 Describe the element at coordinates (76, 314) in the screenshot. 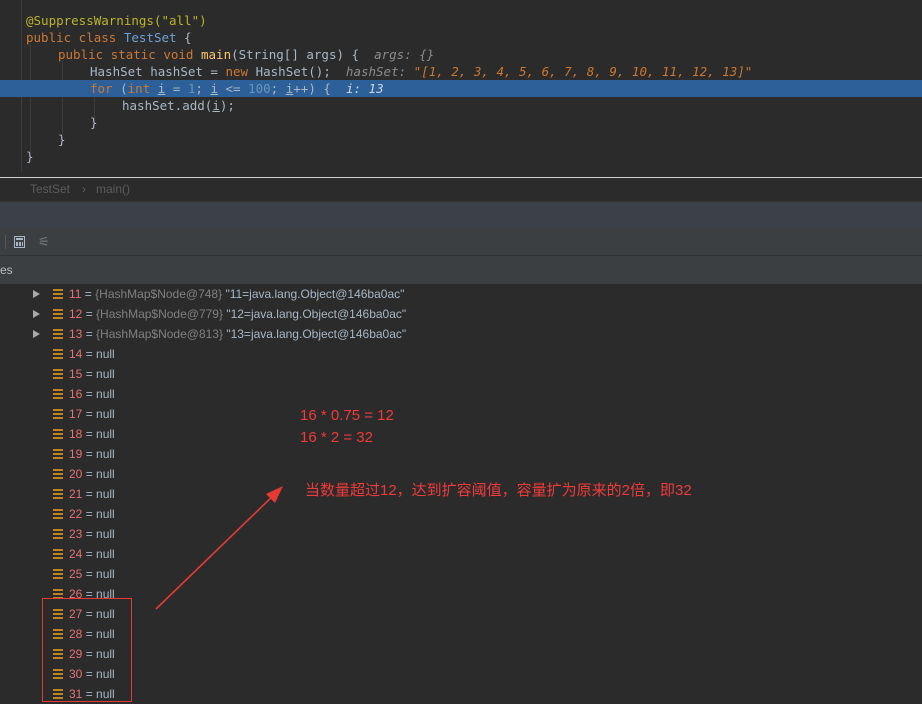

I see `variable-index: 12` at that location.